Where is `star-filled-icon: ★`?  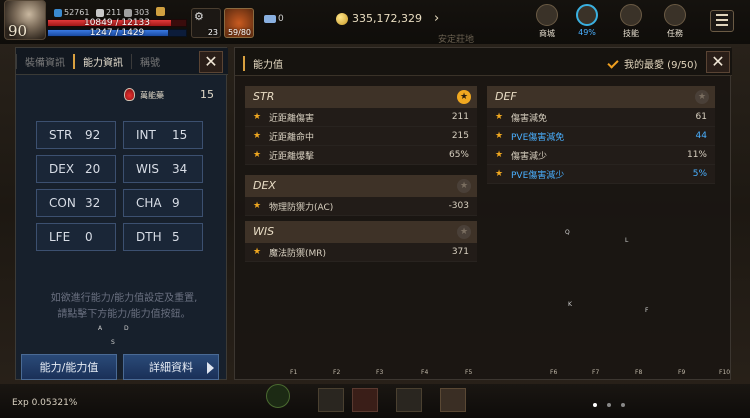
star-filled-icon: ★ is located at coordinates (464, 97).